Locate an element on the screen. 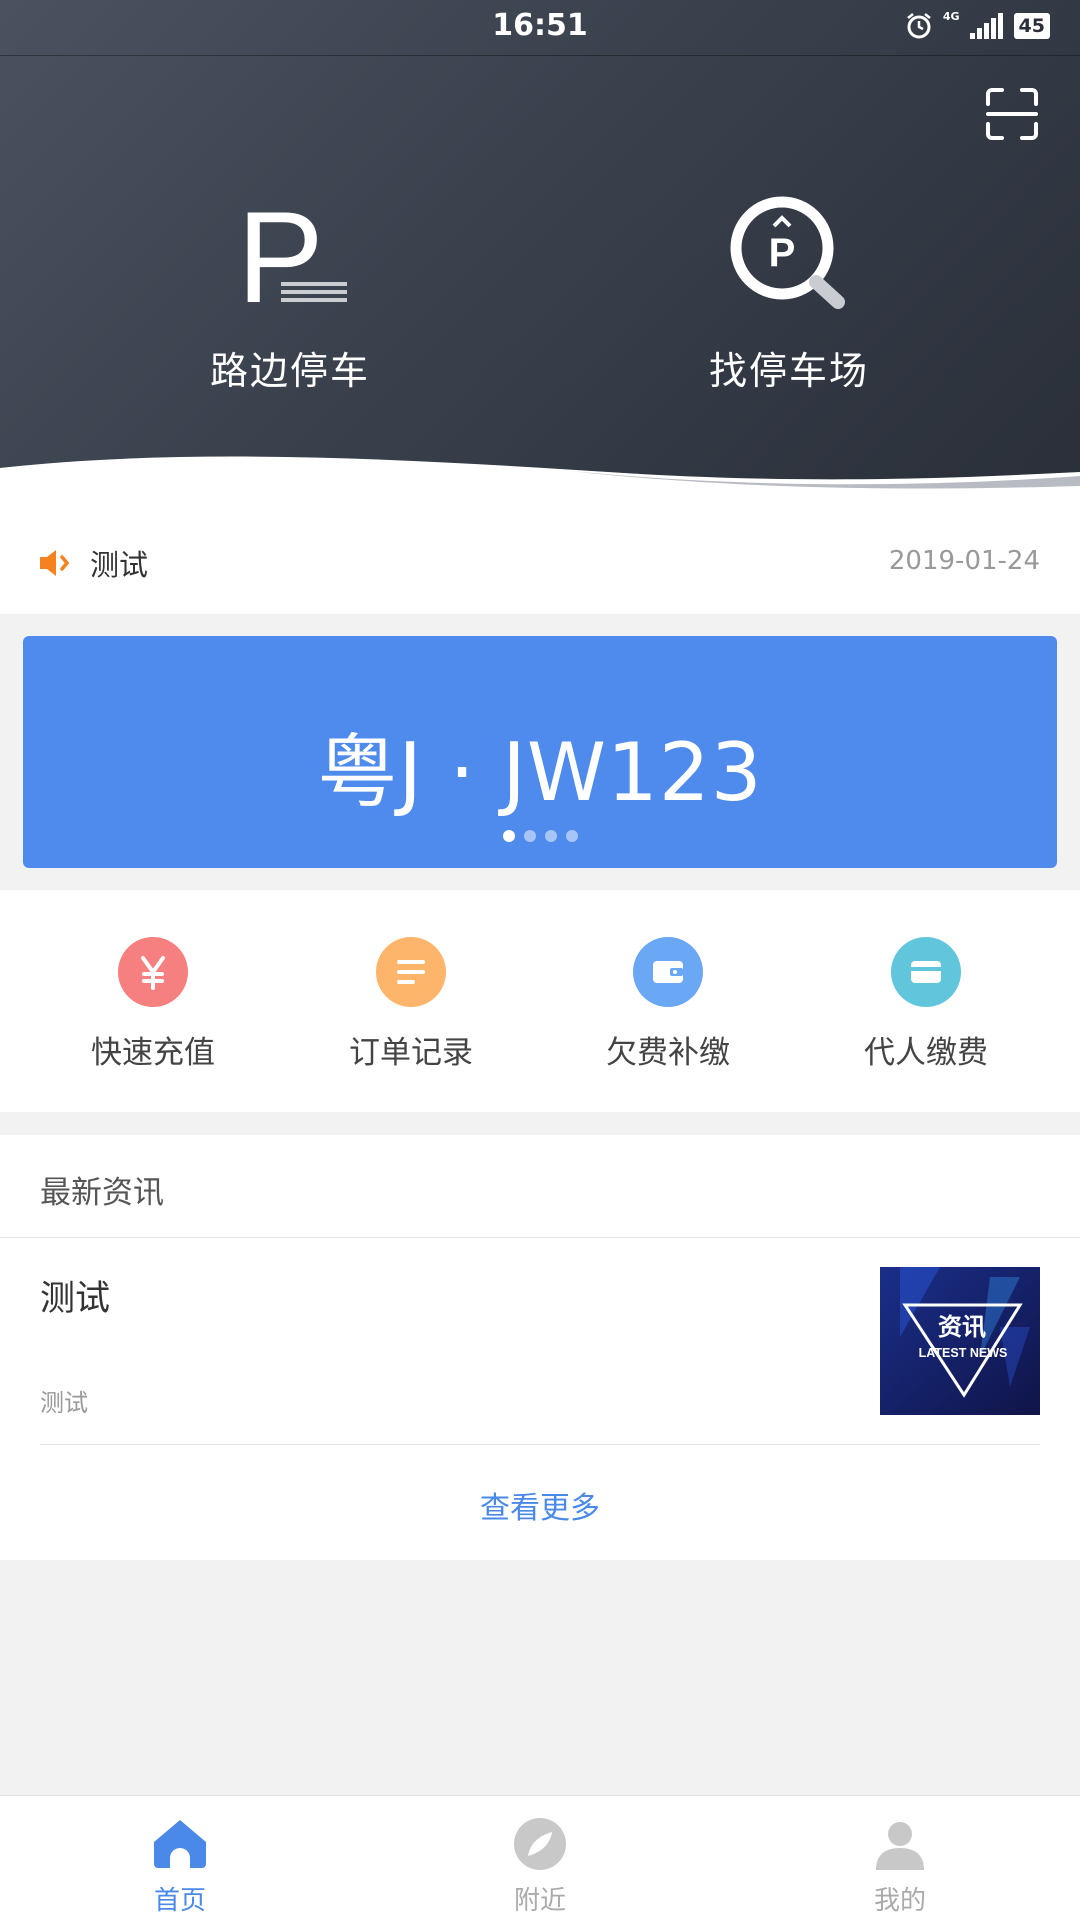  quick-actions: 快速充值 订单记录 欠费补缴 代人缴费 is located at coordinates (540, 1001).